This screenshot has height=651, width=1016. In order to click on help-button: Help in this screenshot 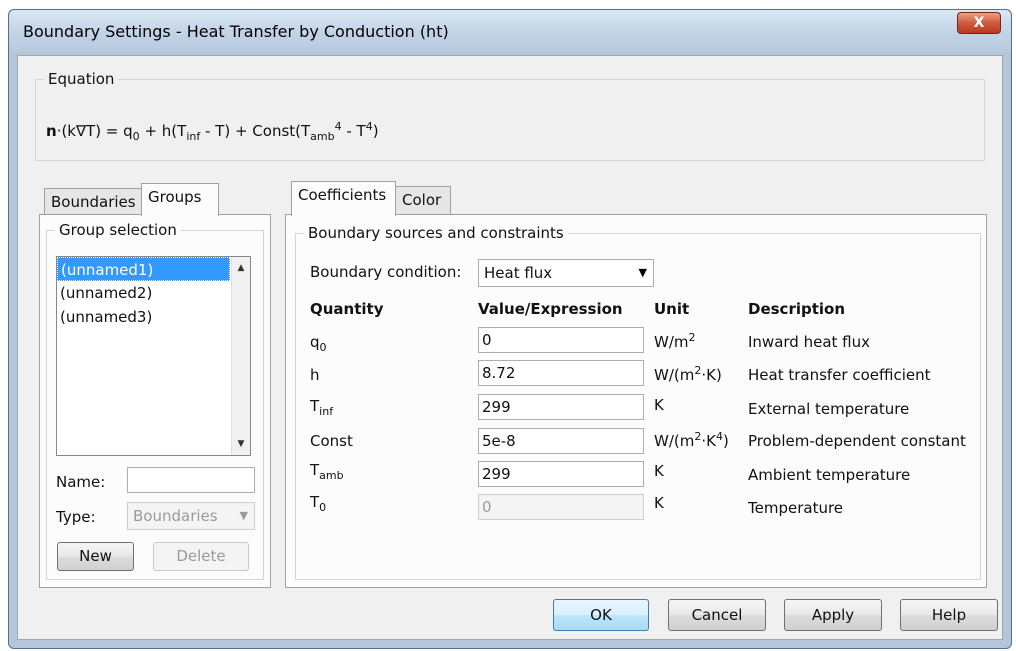, I will do `click(949, 615)`.